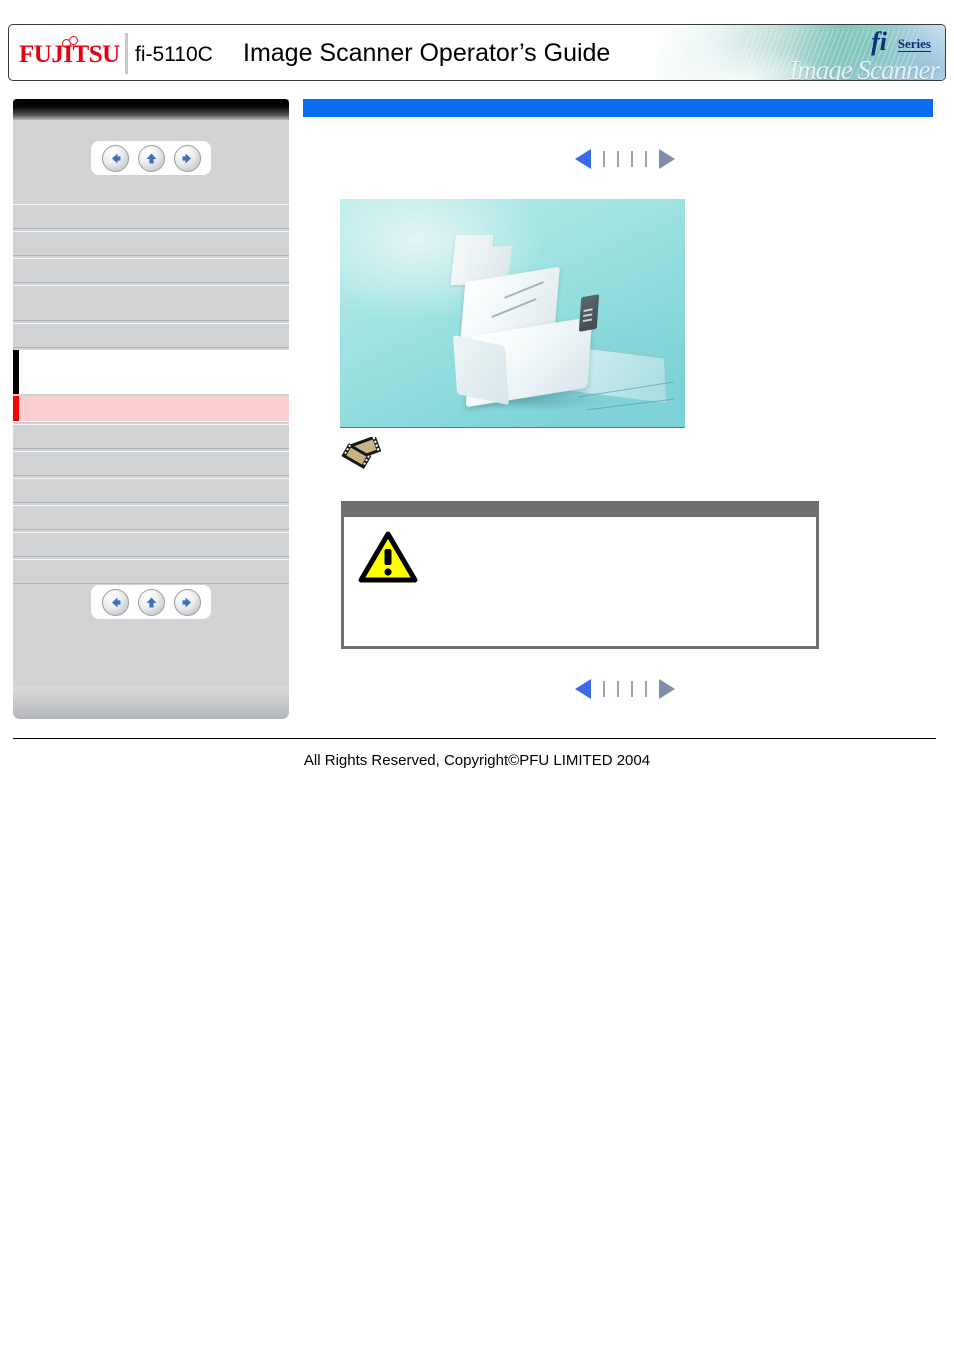 The image size is (954, 1351). I want to click on banner-series-label: Series, so click(914, 44).